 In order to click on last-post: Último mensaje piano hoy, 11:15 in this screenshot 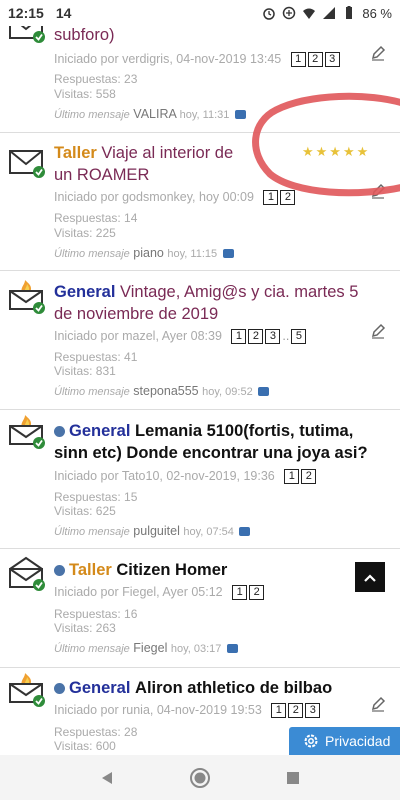, I will do `click(144, 253)`.